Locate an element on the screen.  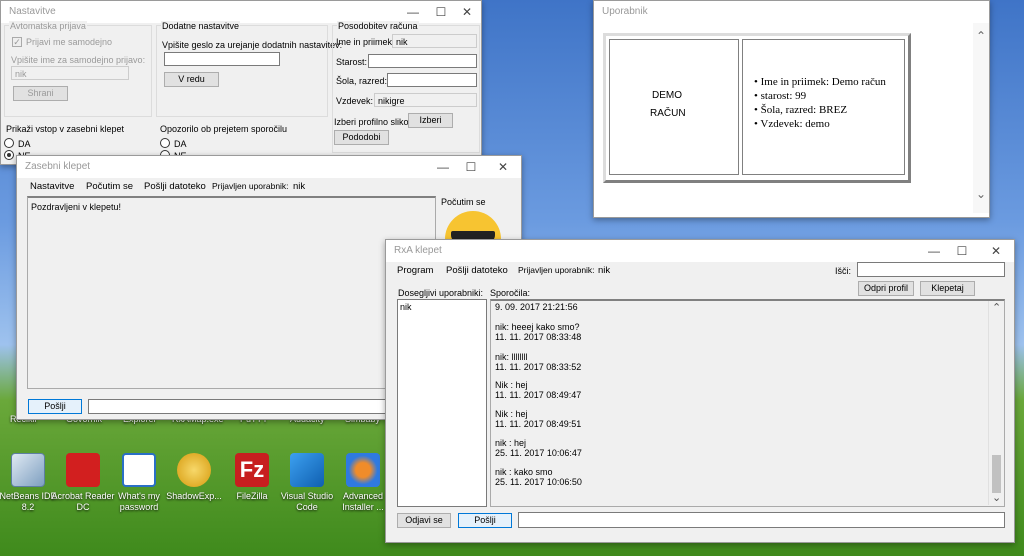
profile-detail-item: • starost: 99 is located at coordinates (780, 96).